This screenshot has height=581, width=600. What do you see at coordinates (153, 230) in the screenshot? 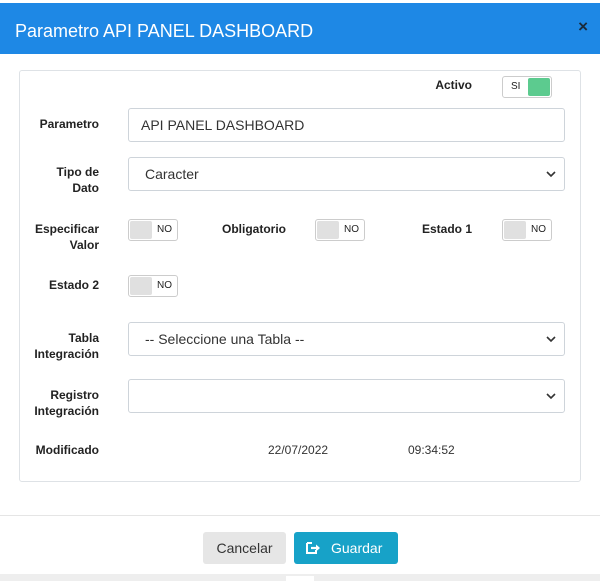
I see `especificar-valor-toggle: NO` at bounding box center [153, 230].